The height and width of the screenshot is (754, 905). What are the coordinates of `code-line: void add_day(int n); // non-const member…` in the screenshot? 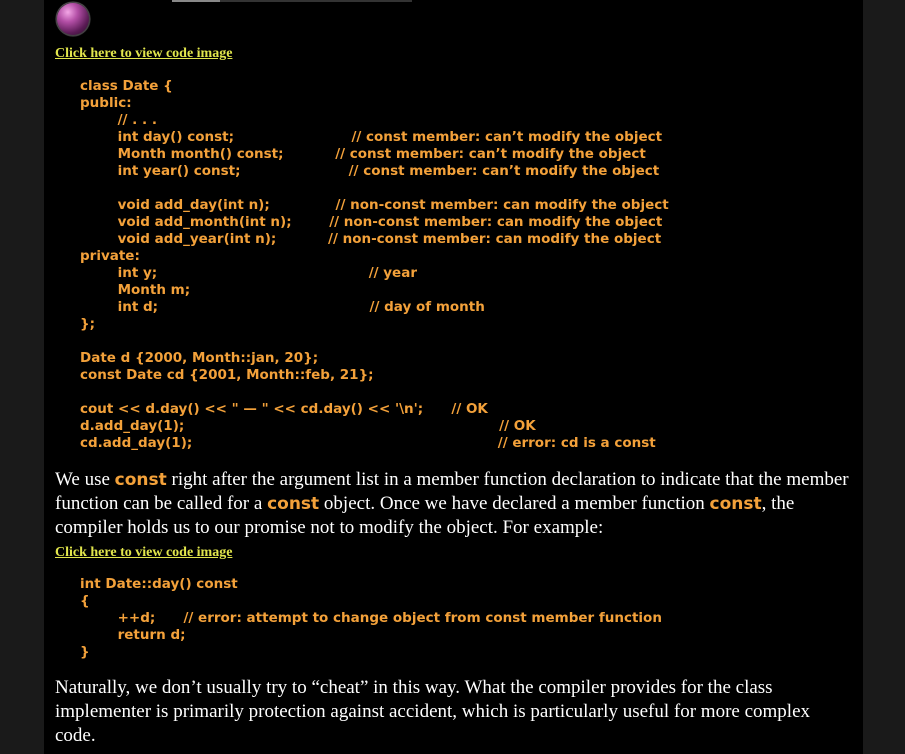 It's located at (374, 205).